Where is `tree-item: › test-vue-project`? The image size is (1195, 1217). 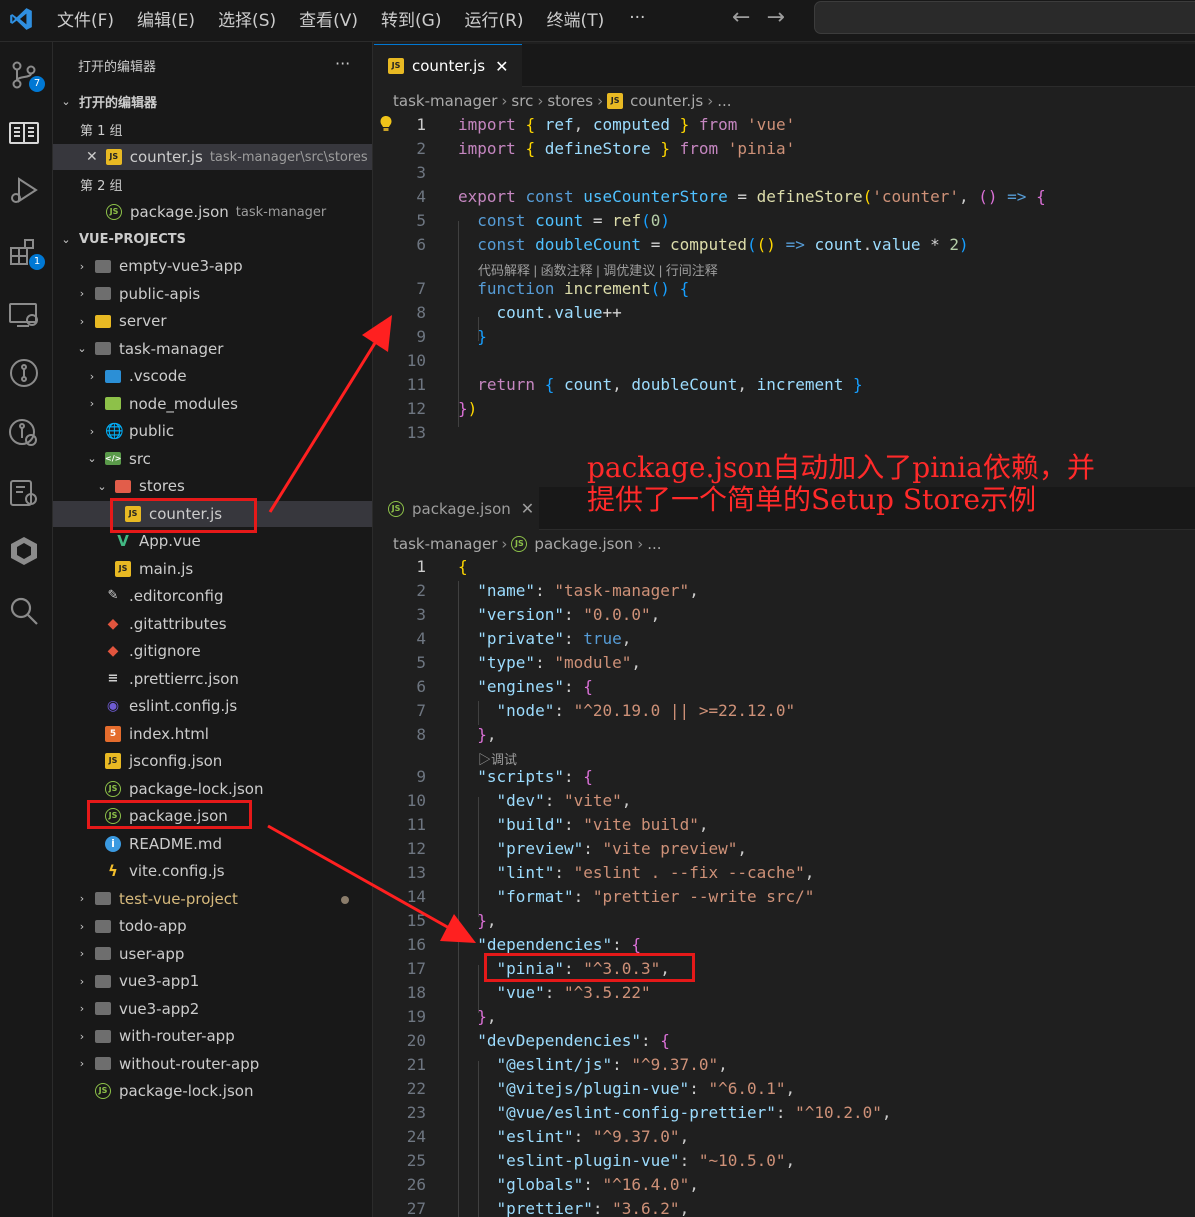 tree-item: › test-vue-project is located at coordinates (212, 899).